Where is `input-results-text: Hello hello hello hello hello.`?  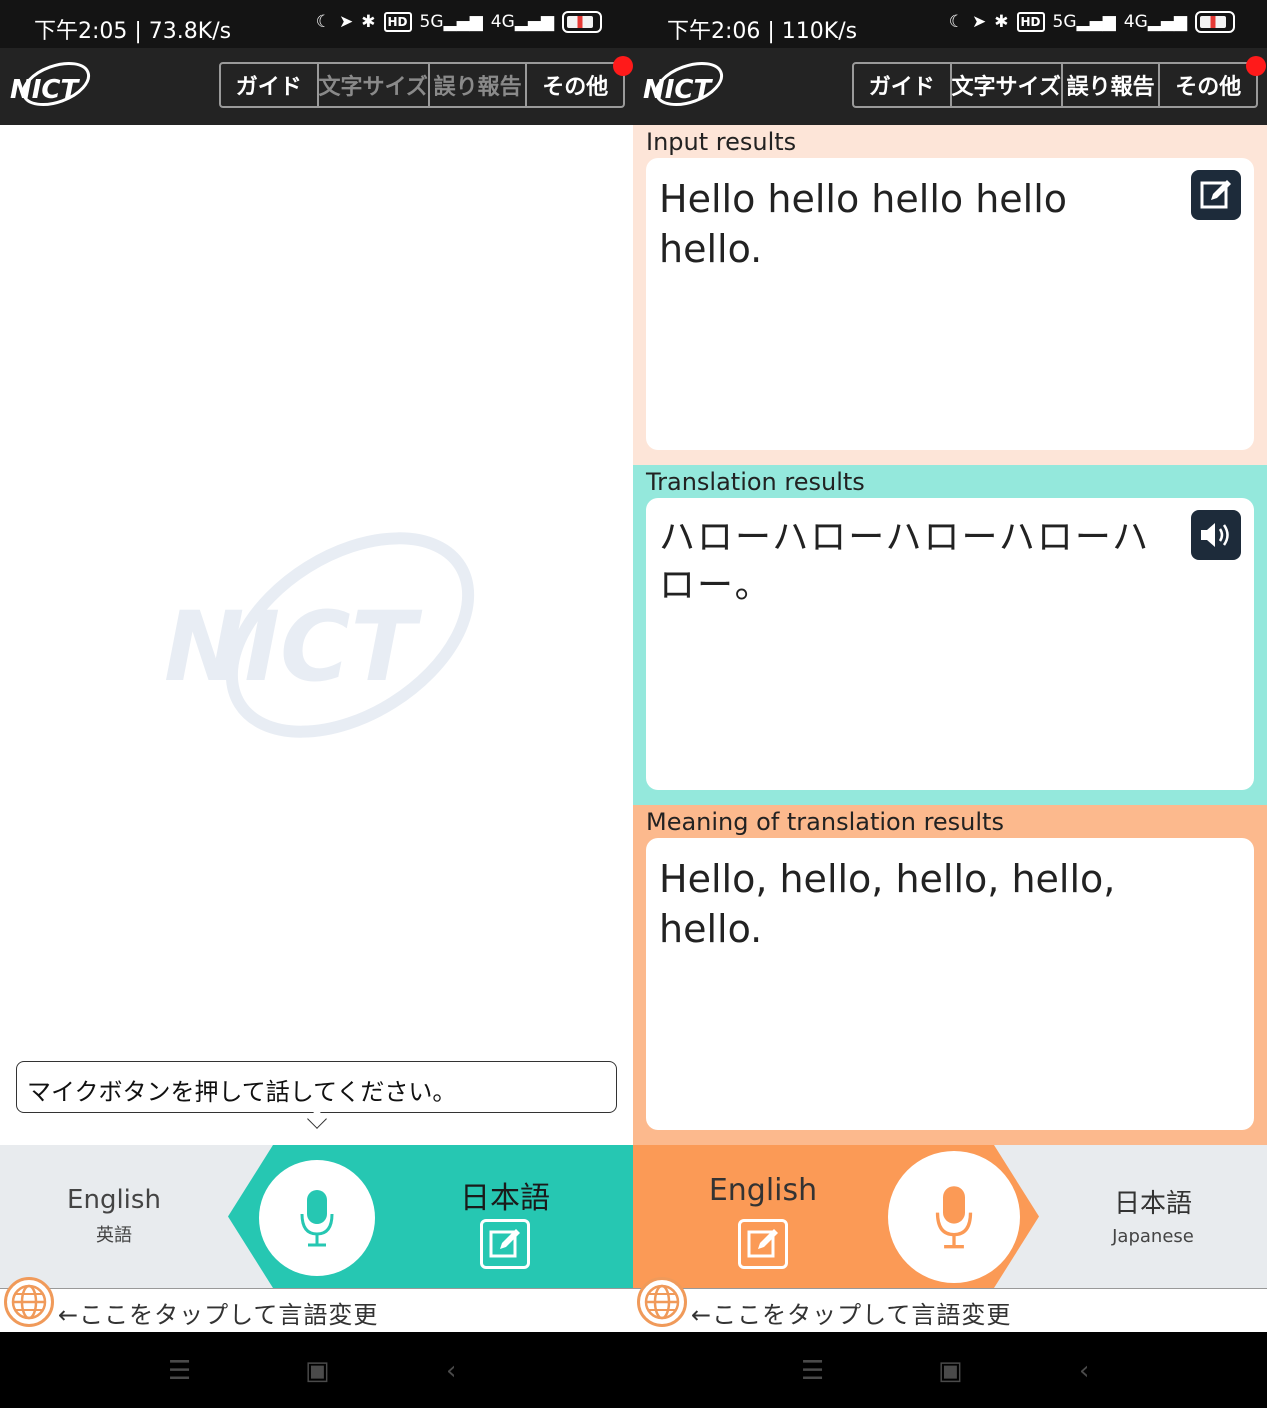
input-results-text: Hello hello hello hello hello. is located at coordinates (863, 224).